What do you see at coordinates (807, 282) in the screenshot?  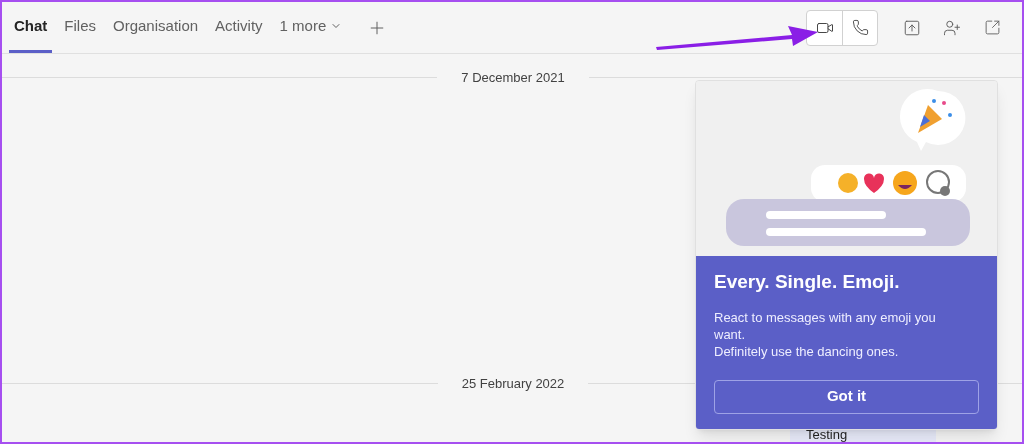 I see `popup-title: Every. Single. Emoji.` at bounding box center [807, 282].